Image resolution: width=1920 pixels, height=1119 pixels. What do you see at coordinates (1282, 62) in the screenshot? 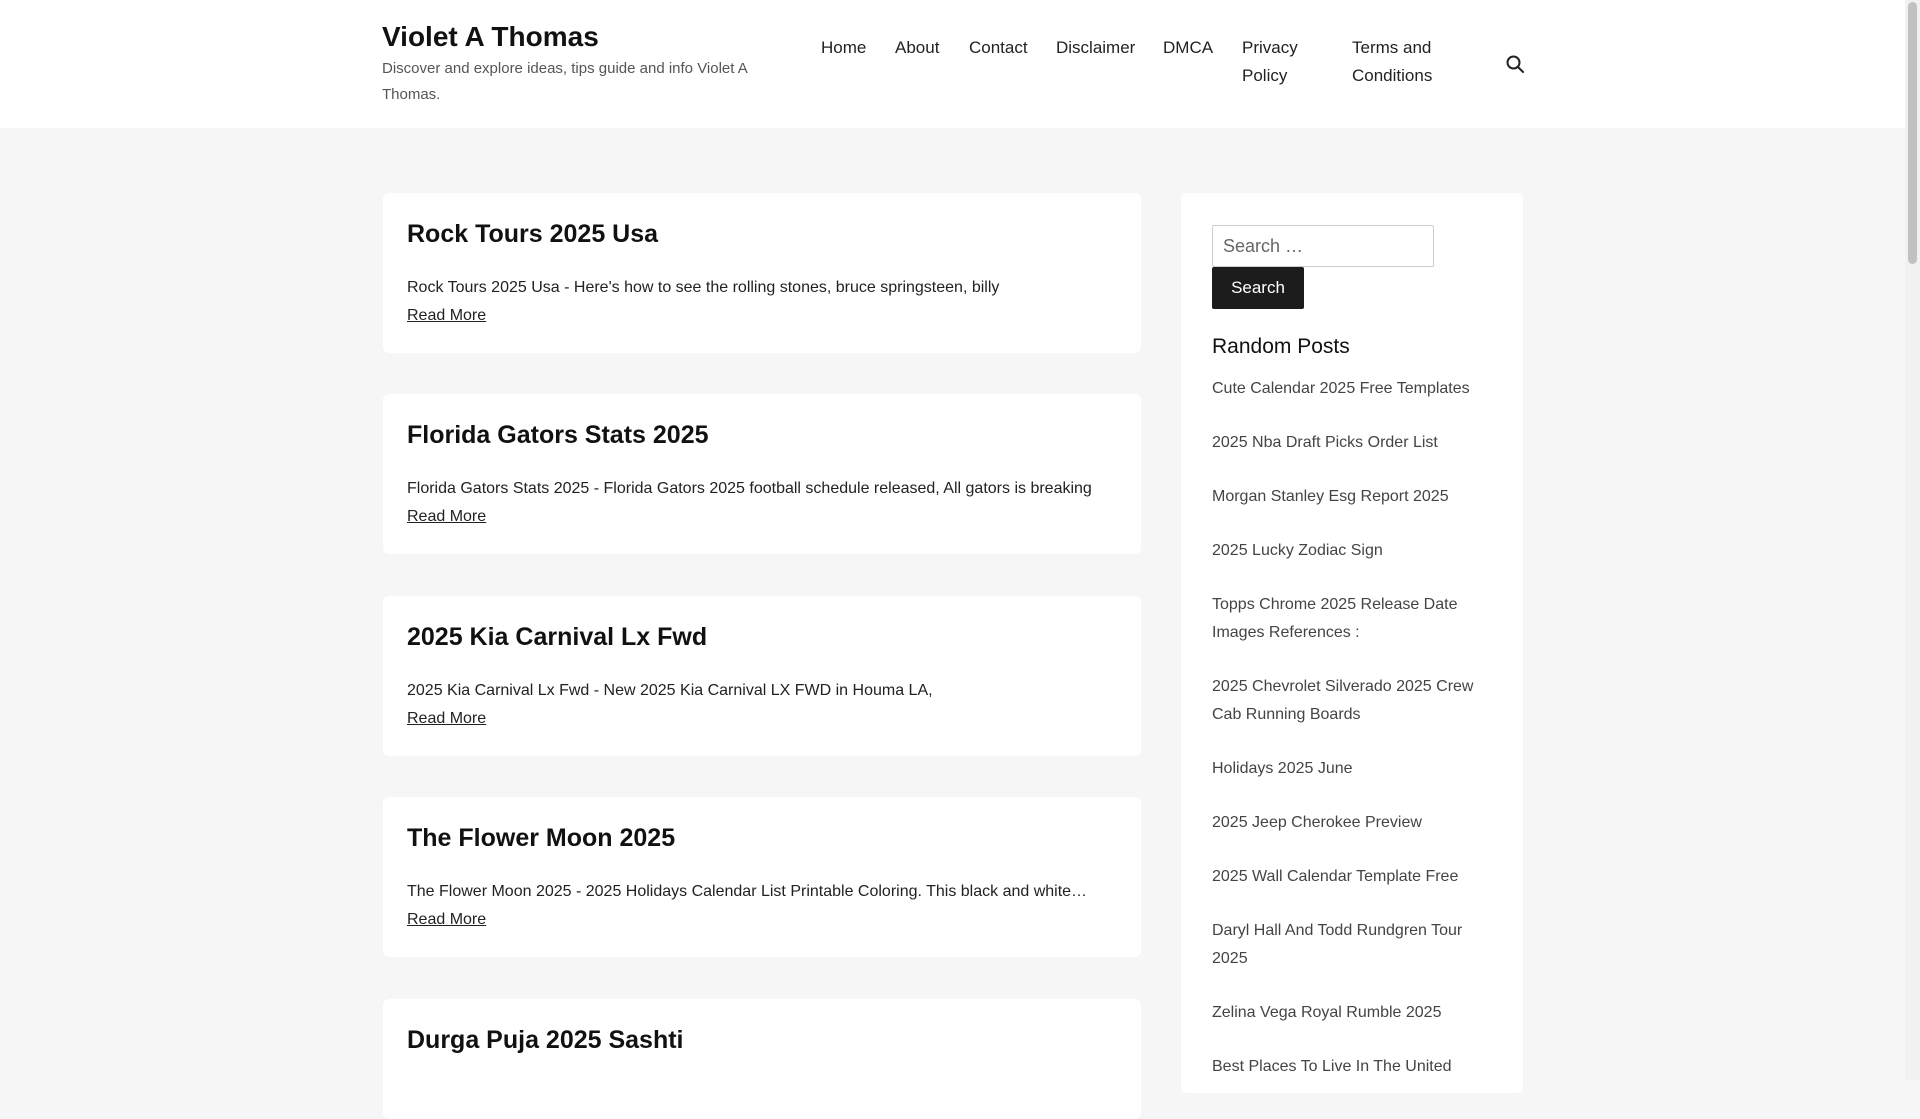
I see `nav-item-privacy-policy: Privacy Policy` at bounding box center [1282, 62].